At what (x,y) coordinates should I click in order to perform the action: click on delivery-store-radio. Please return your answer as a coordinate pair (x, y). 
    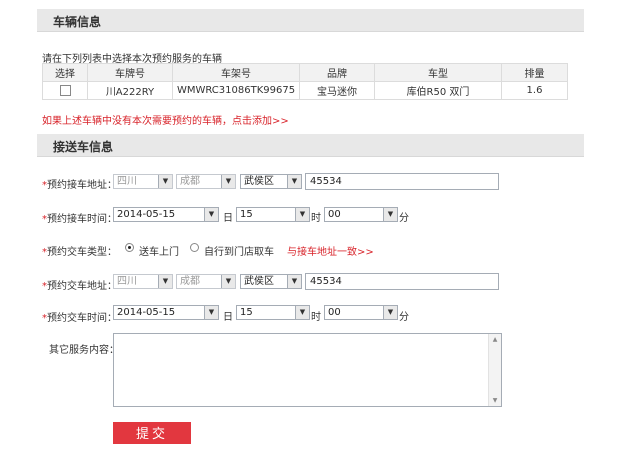
    Looking at the image, I should click on (194, 247).